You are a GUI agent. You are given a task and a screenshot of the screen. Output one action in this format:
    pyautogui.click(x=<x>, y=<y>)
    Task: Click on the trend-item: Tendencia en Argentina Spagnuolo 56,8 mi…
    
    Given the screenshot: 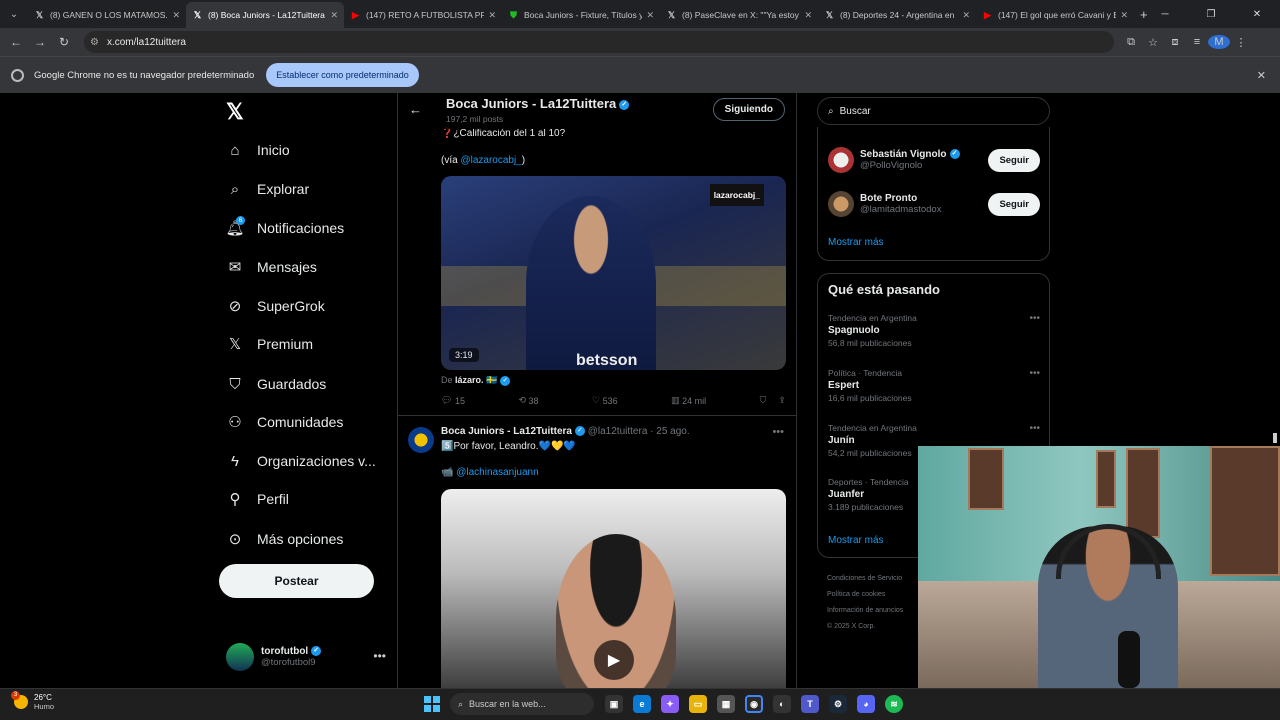 What is the action you would take?
    pyautogui.click(x=934, y=330)
    